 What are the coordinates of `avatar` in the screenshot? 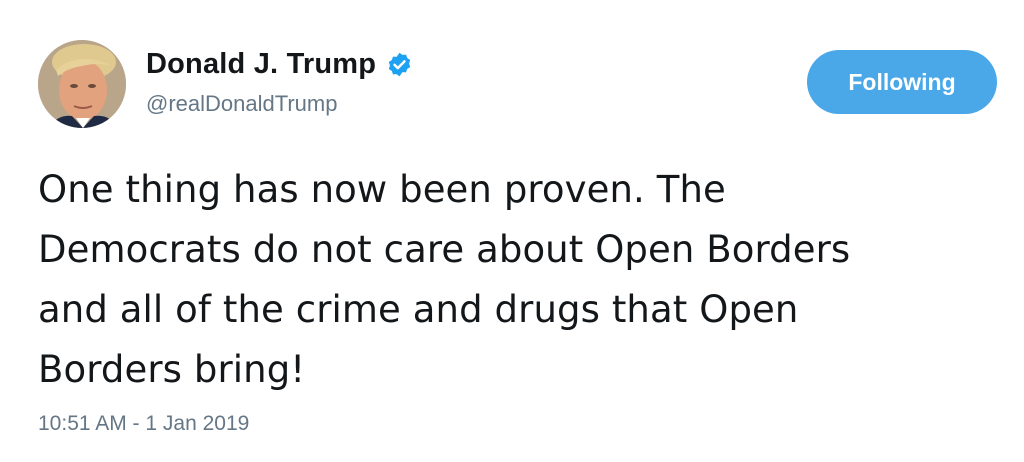 It's located at (82, 84).